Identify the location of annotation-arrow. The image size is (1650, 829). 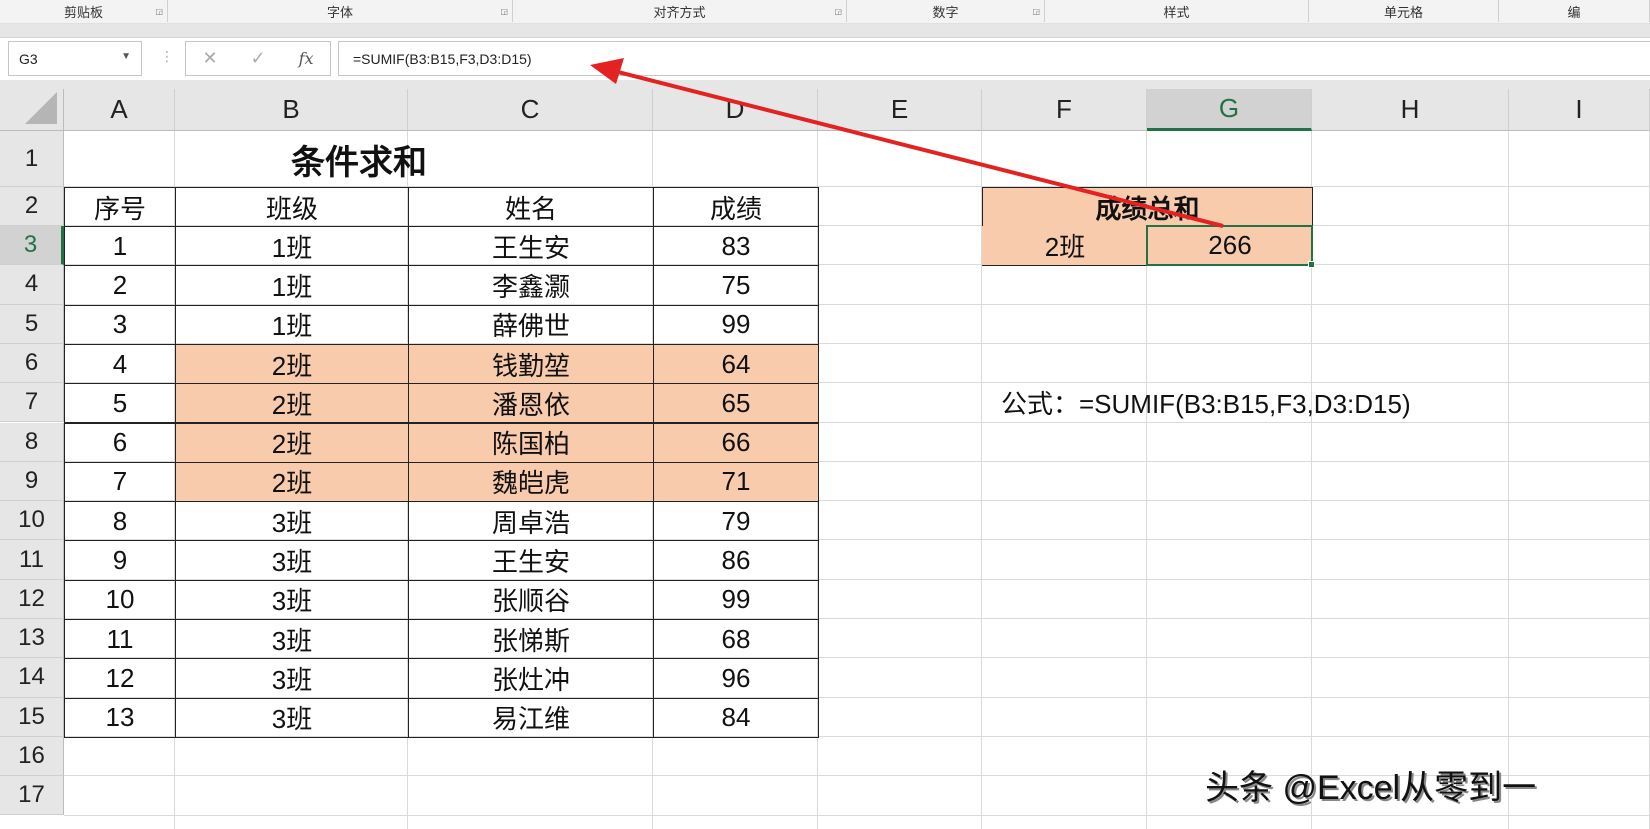
(907, 143).